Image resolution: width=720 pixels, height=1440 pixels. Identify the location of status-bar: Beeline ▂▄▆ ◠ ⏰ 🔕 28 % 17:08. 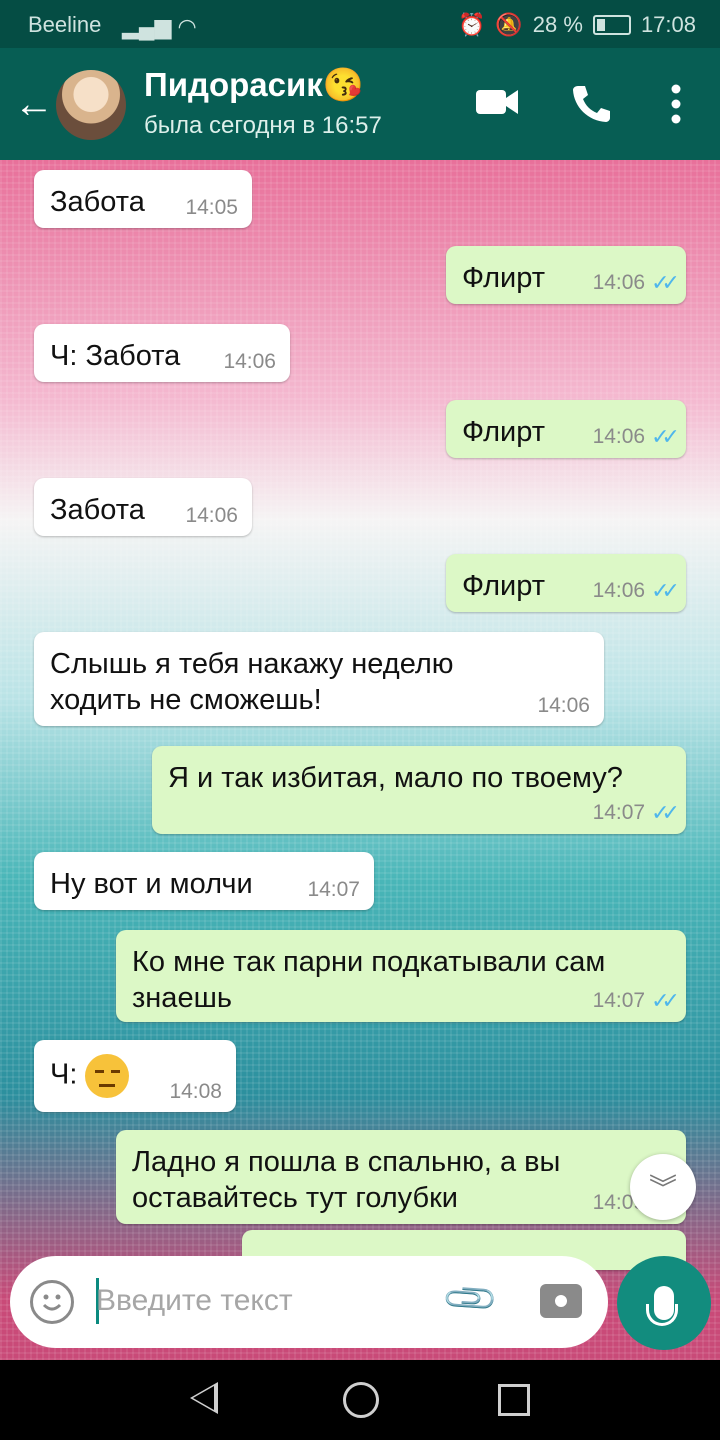
(360, 24).